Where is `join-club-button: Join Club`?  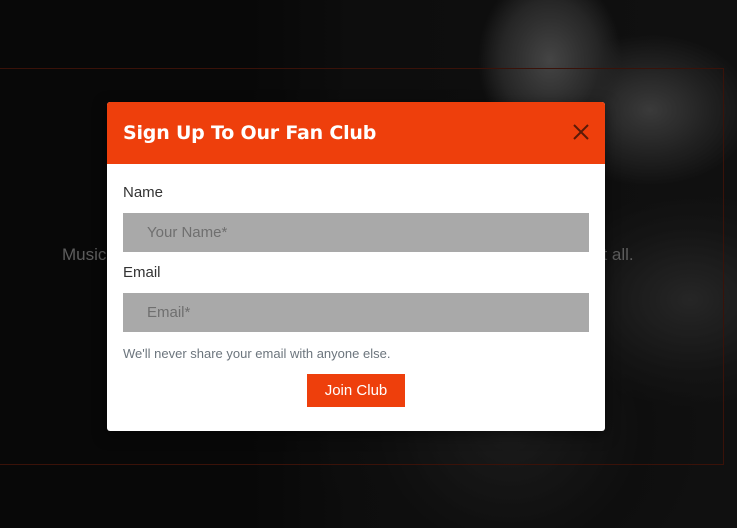 join-club-button: Join Club is located at coordinates (356, 390).